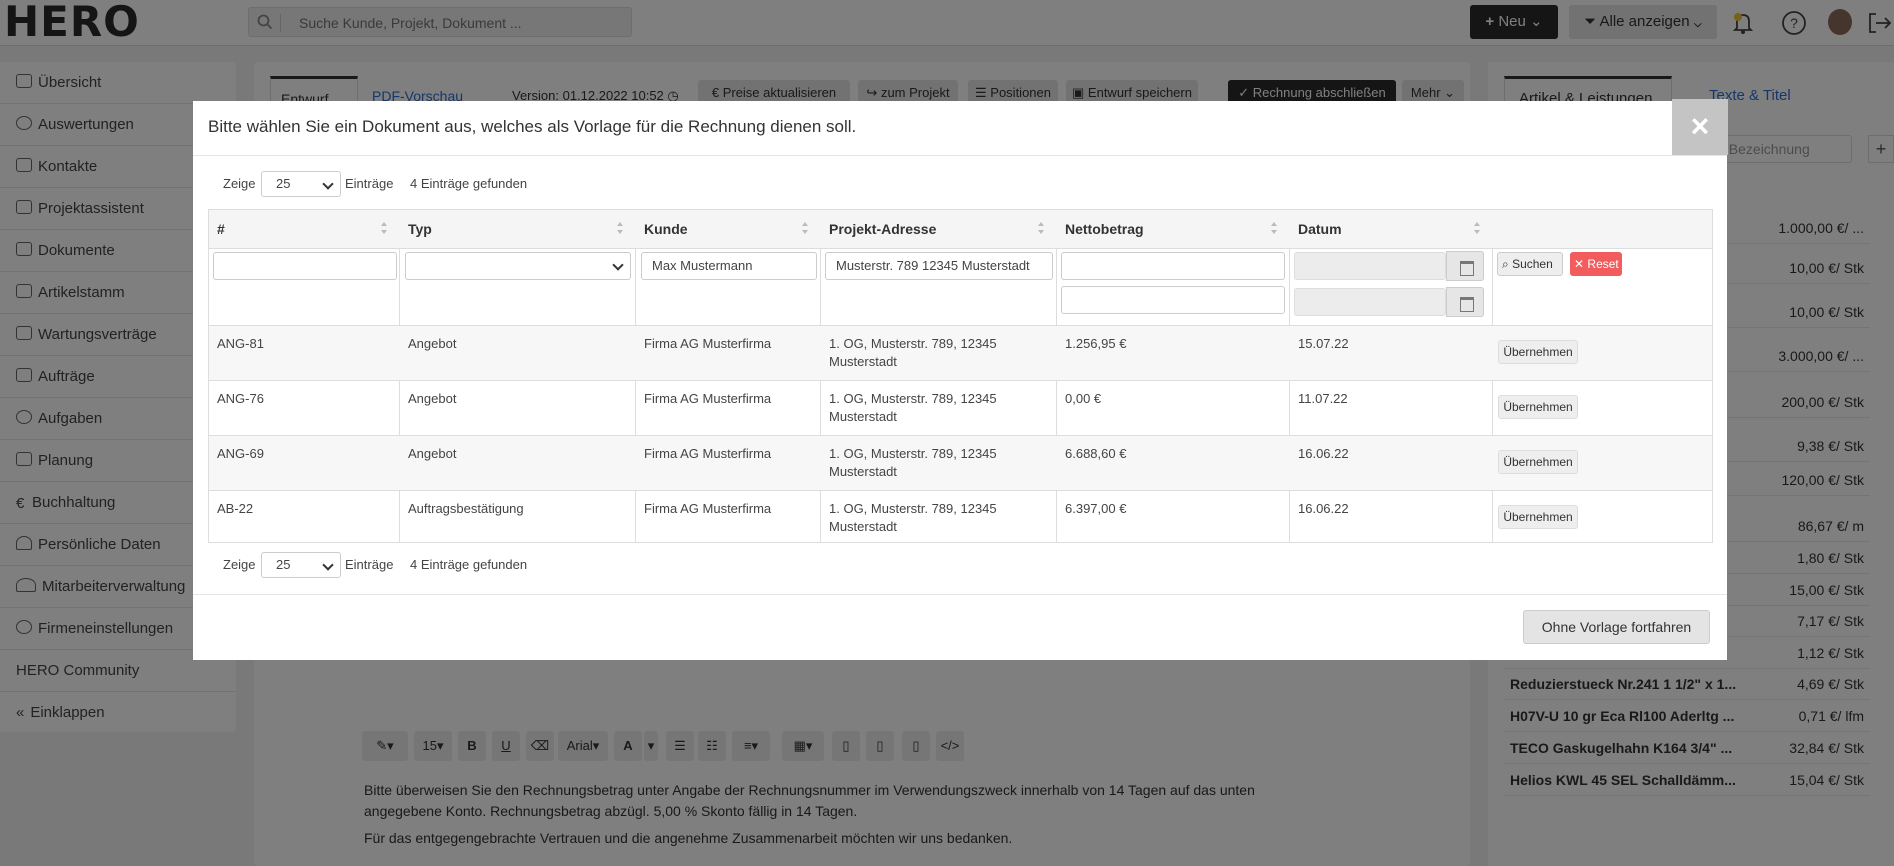  What do you see at coordinates (1083, 398) in the screenshot?
I see `cell-netto: 0,00 €` at bounding box center [1083, 398].